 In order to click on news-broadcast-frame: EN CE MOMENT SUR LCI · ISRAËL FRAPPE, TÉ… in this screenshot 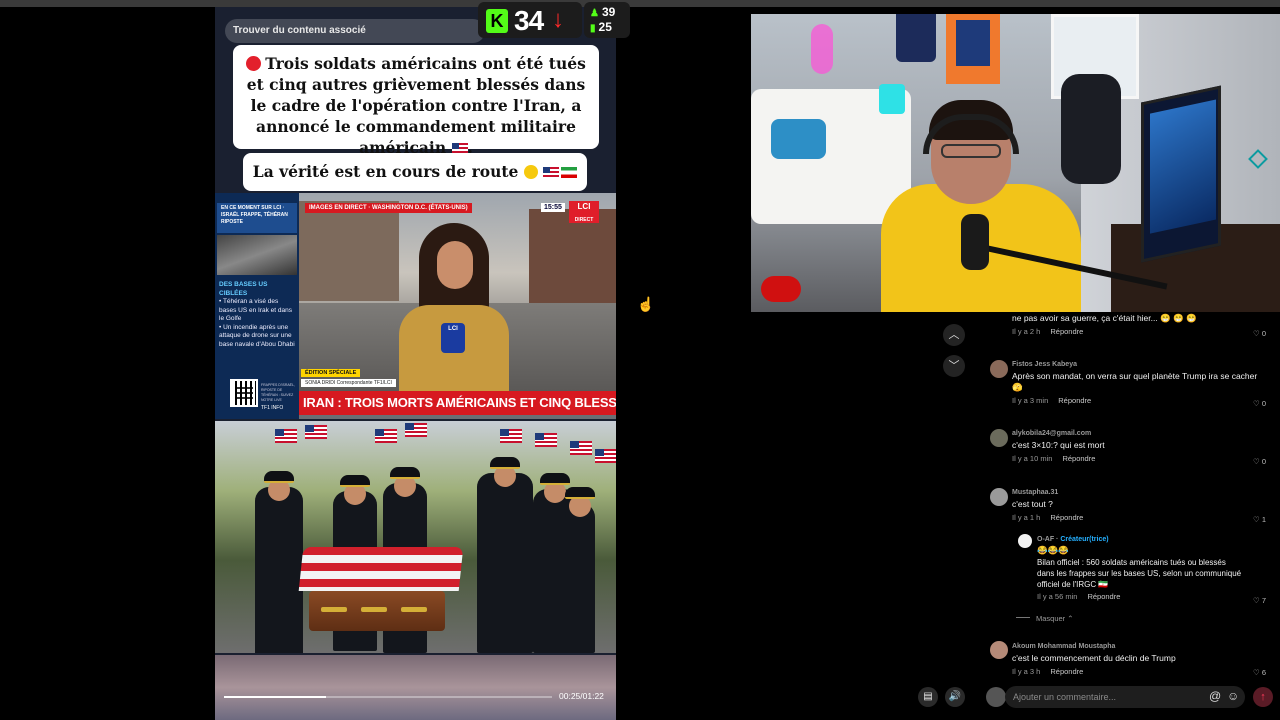, I will do `click(415, 306)`.